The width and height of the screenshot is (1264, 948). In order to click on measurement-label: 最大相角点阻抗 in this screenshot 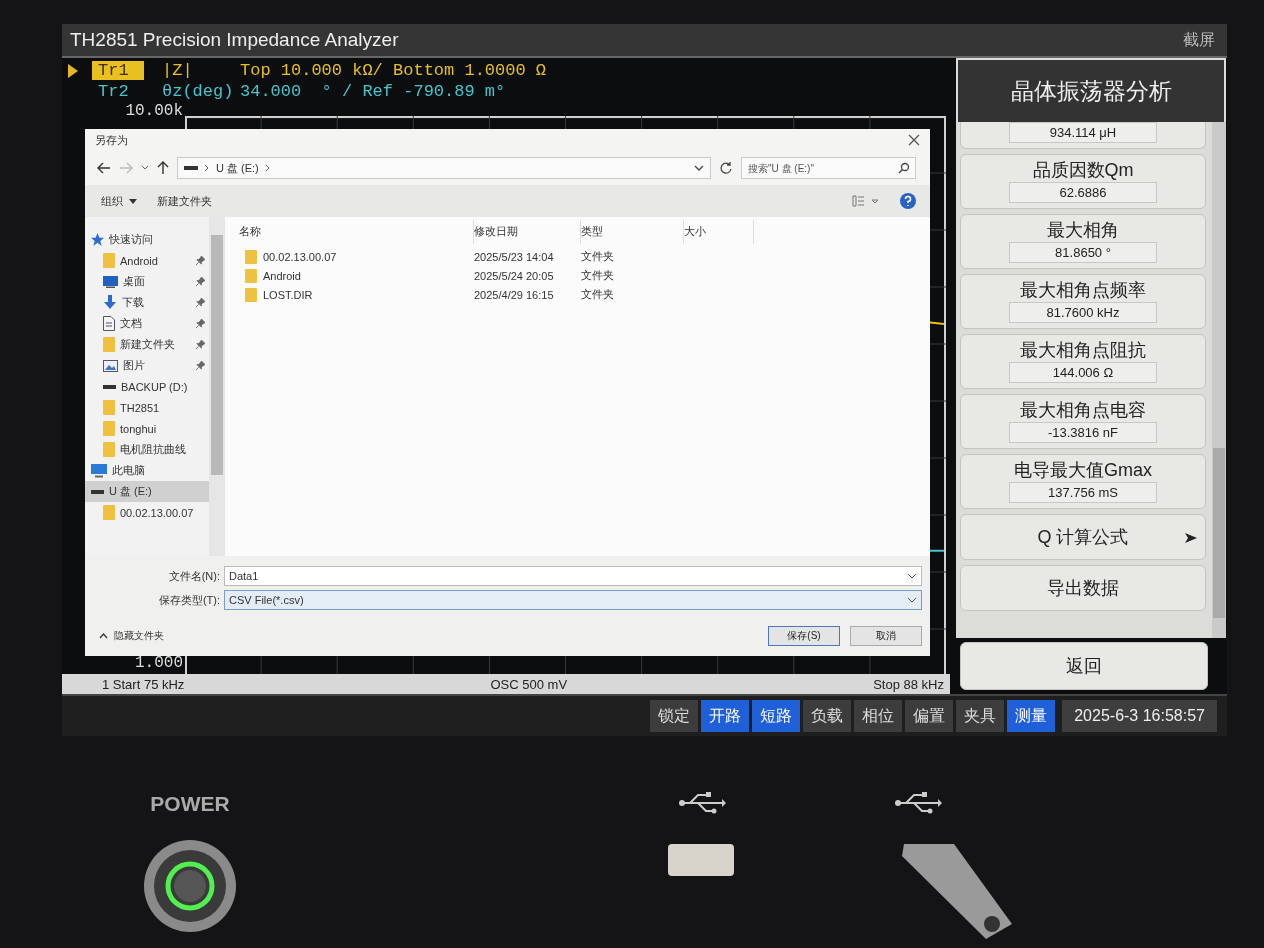, I will do `click(1083, 350)`.